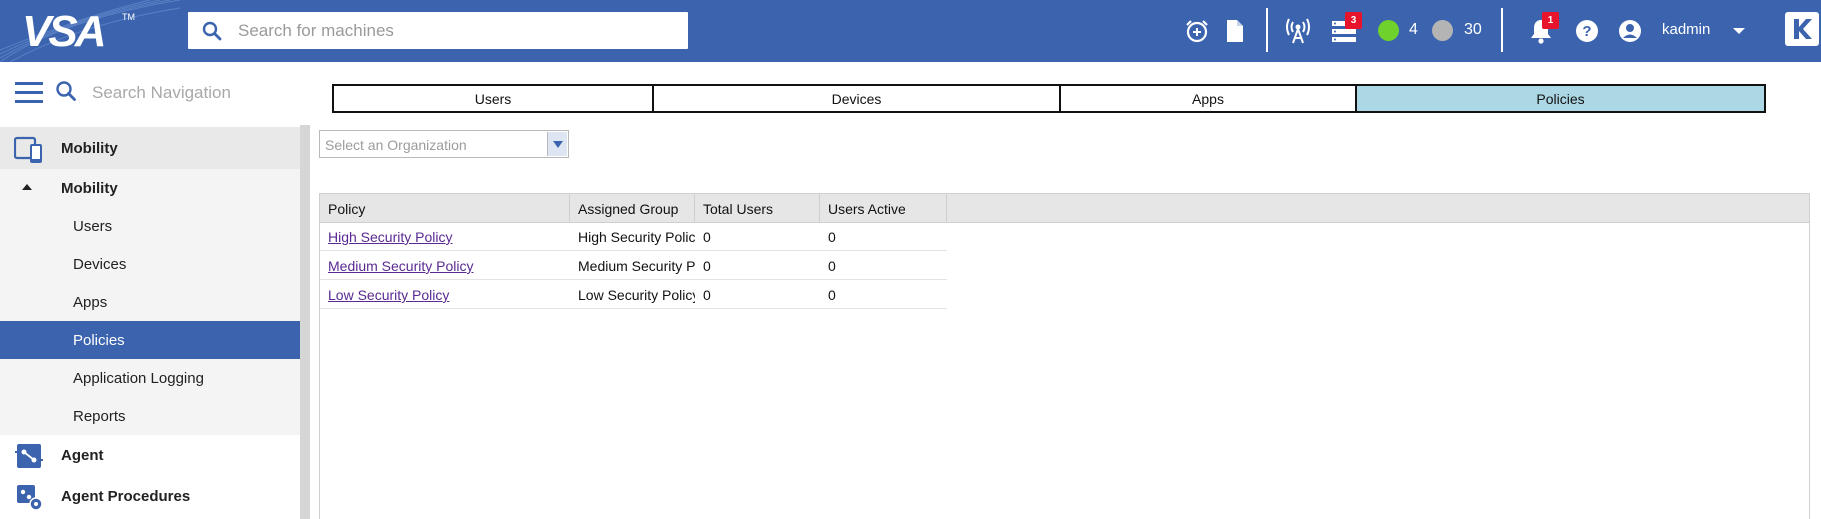 The image size is (1821, 519). I want to click on user-menu-chevron-down-icon, so click(1739, 31).